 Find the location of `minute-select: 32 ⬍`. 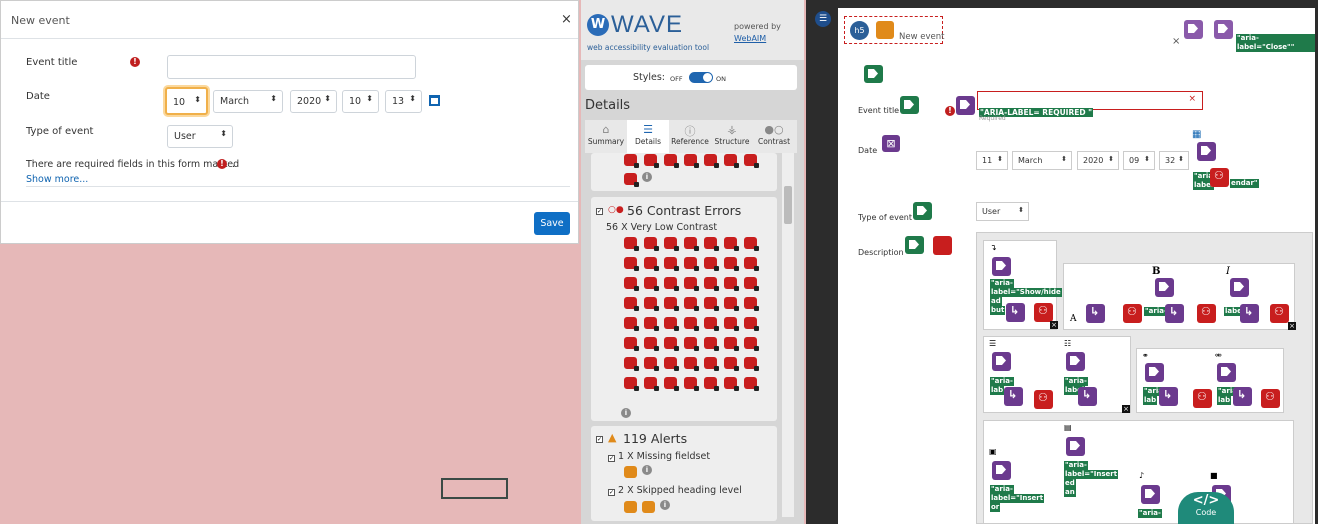

minute-select: 32 ⬍ is located at coordinates (1174, 160).